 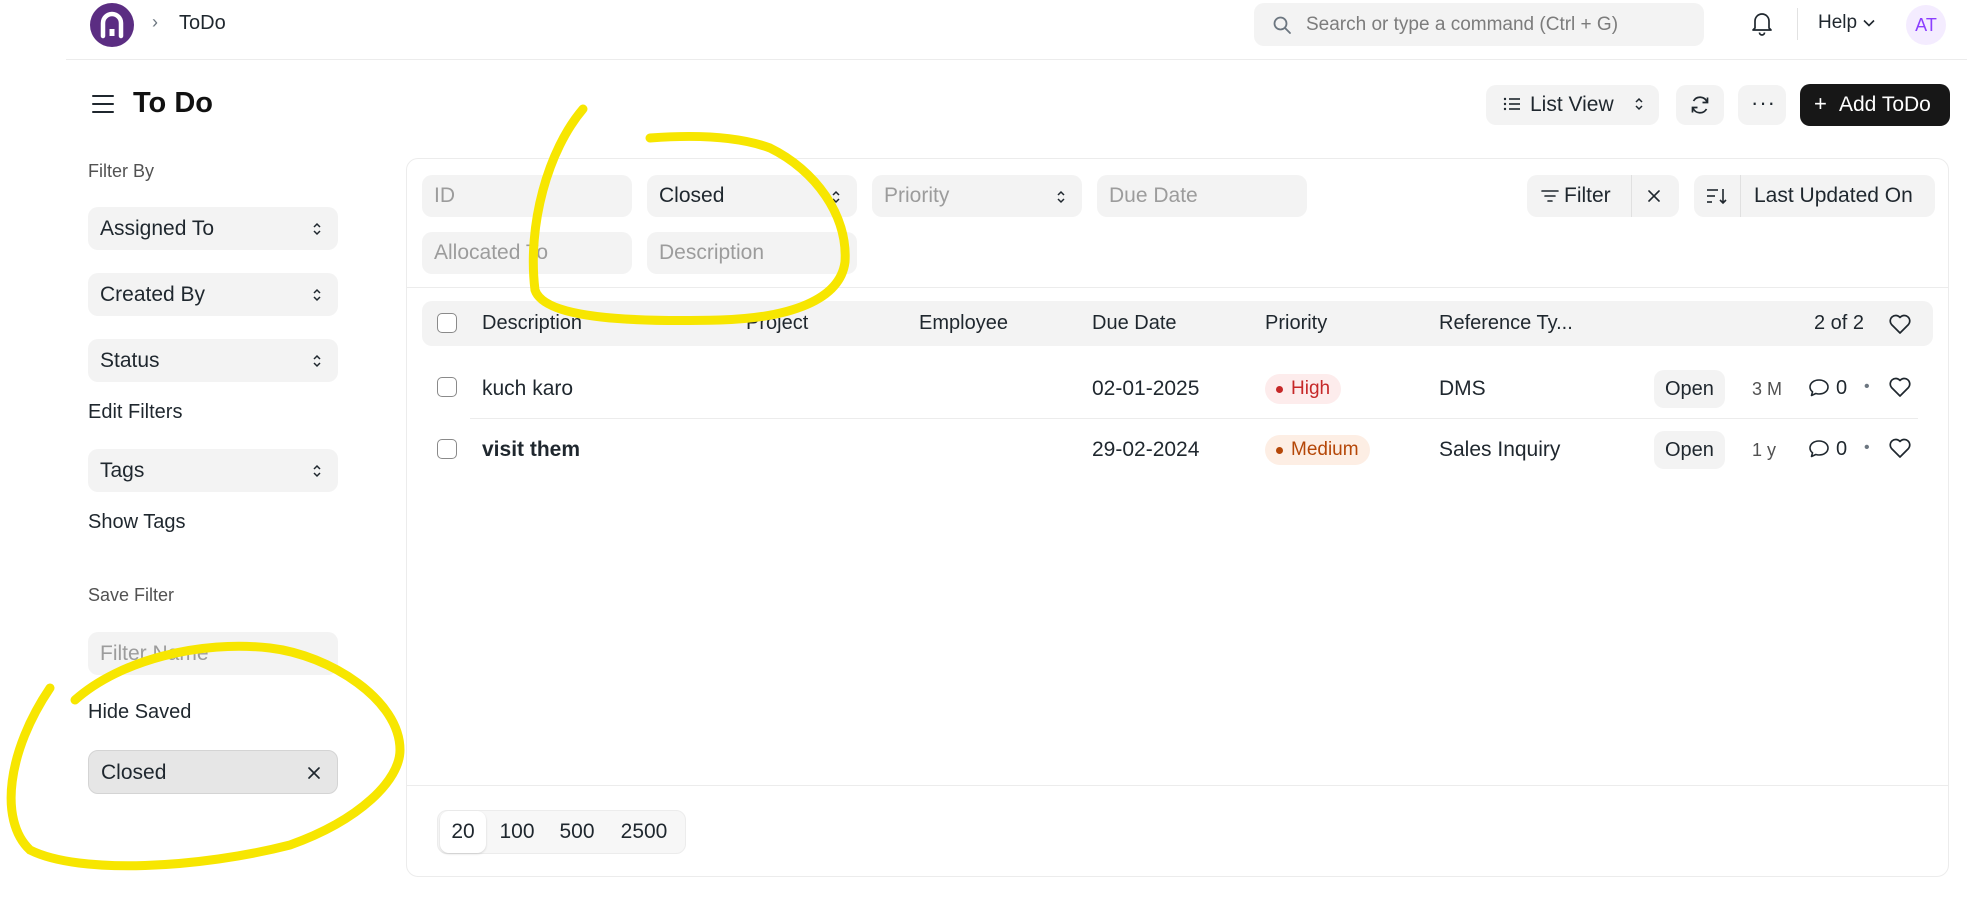 What do you see at coordinates (1550, 196) in the screenshot?
I see `filter-icon` at bounding box center [1550, 196].